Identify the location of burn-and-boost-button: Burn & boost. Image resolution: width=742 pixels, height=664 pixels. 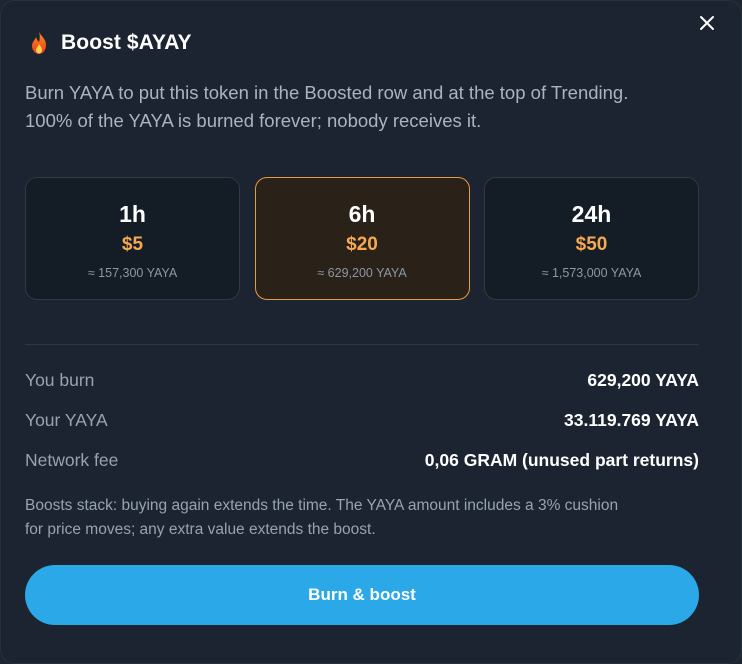
(362, 595).